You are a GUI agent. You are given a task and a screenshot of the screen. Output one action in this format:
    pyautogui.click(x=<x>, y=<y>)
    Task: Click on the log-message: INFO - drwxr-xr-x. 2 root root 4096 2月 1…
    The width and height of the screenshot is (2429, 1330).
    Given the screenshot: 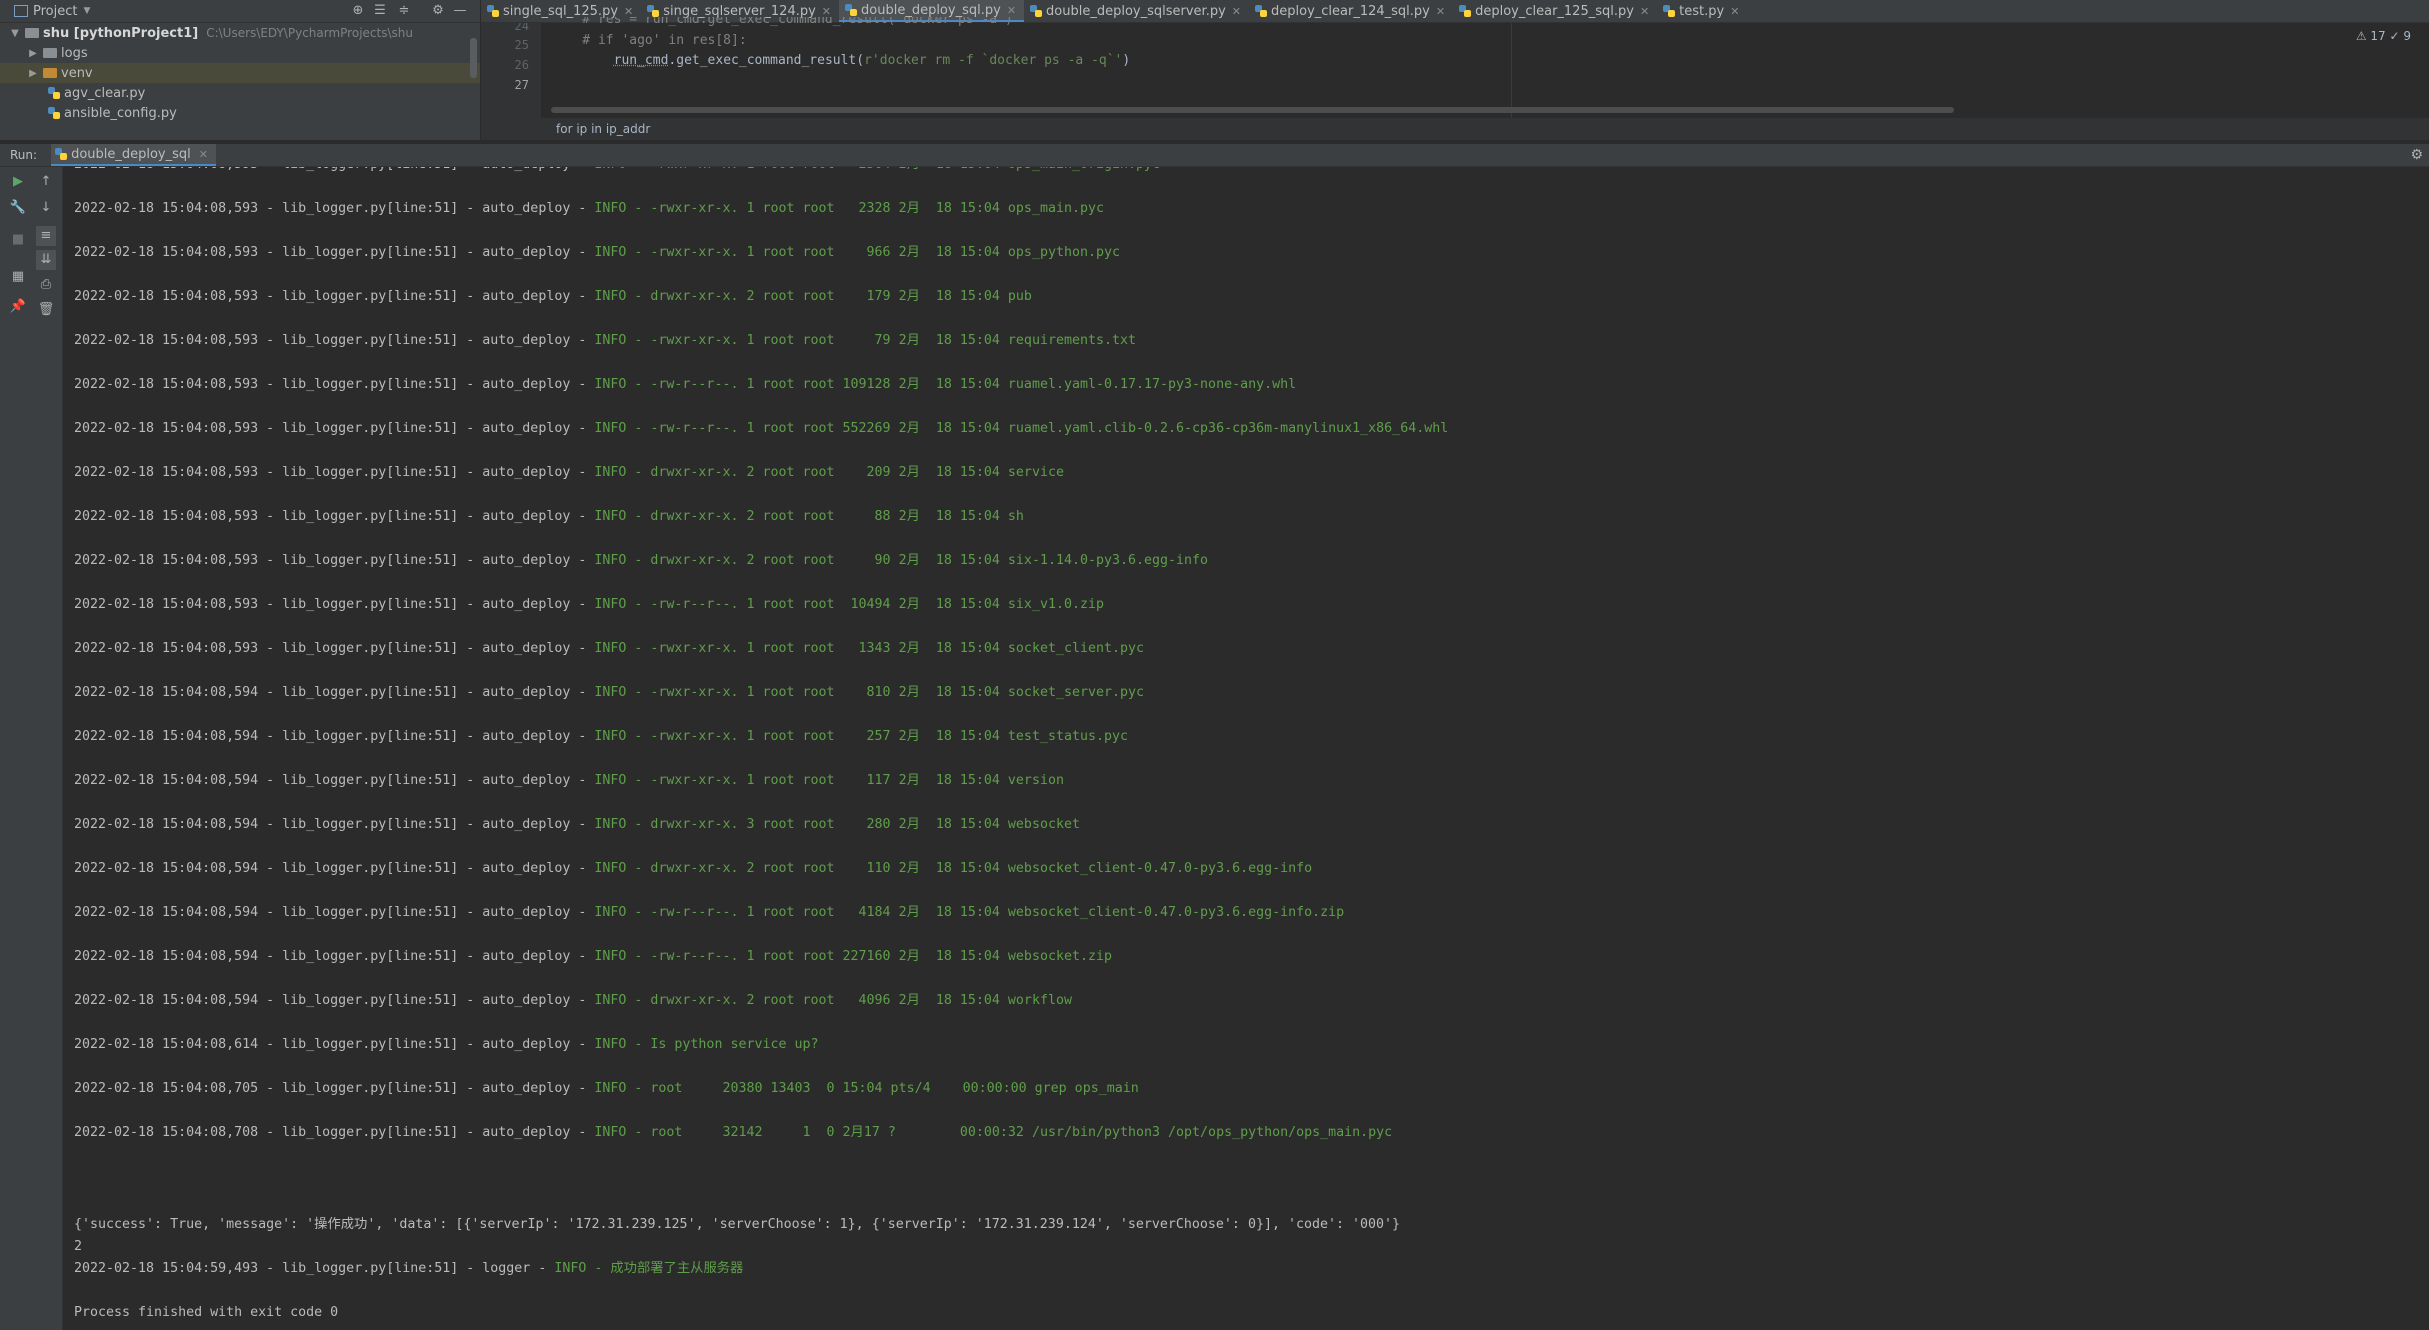 What is the action you would take?
    pyautogui.click(x=833, y=1000)
    